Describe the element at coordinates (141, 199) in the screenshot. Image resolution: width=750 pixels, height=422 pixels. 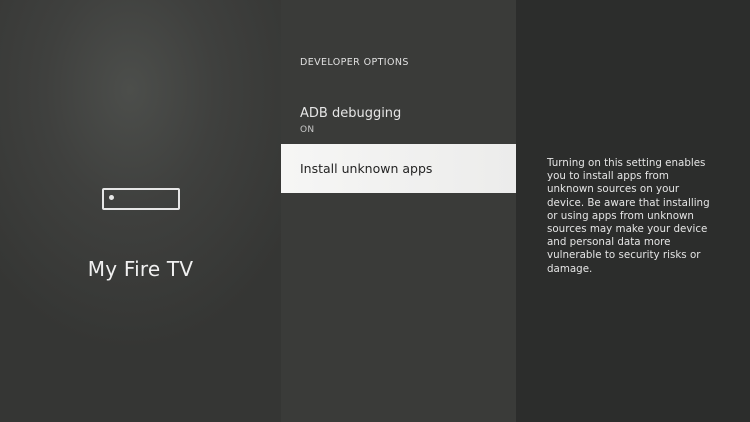
I see `fire-tv-device-icon` at that location.